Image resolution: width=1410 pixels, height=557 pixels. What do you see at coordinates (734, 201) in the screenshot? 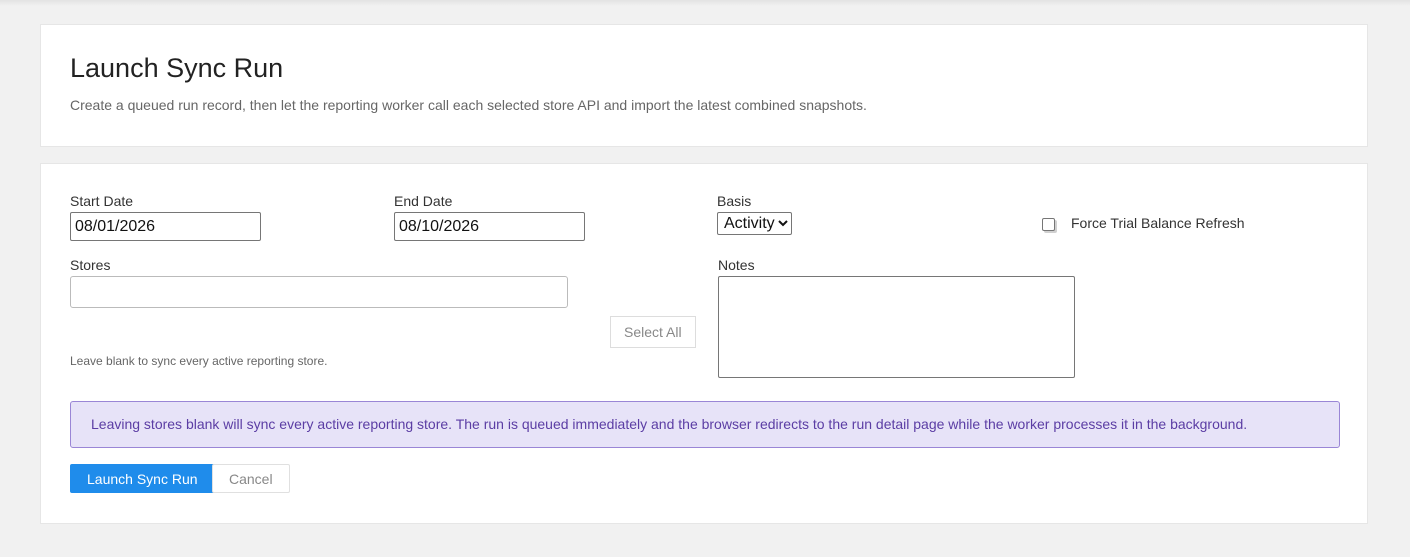
I see `basis-label: Basis` at bounding box center [734, 201].